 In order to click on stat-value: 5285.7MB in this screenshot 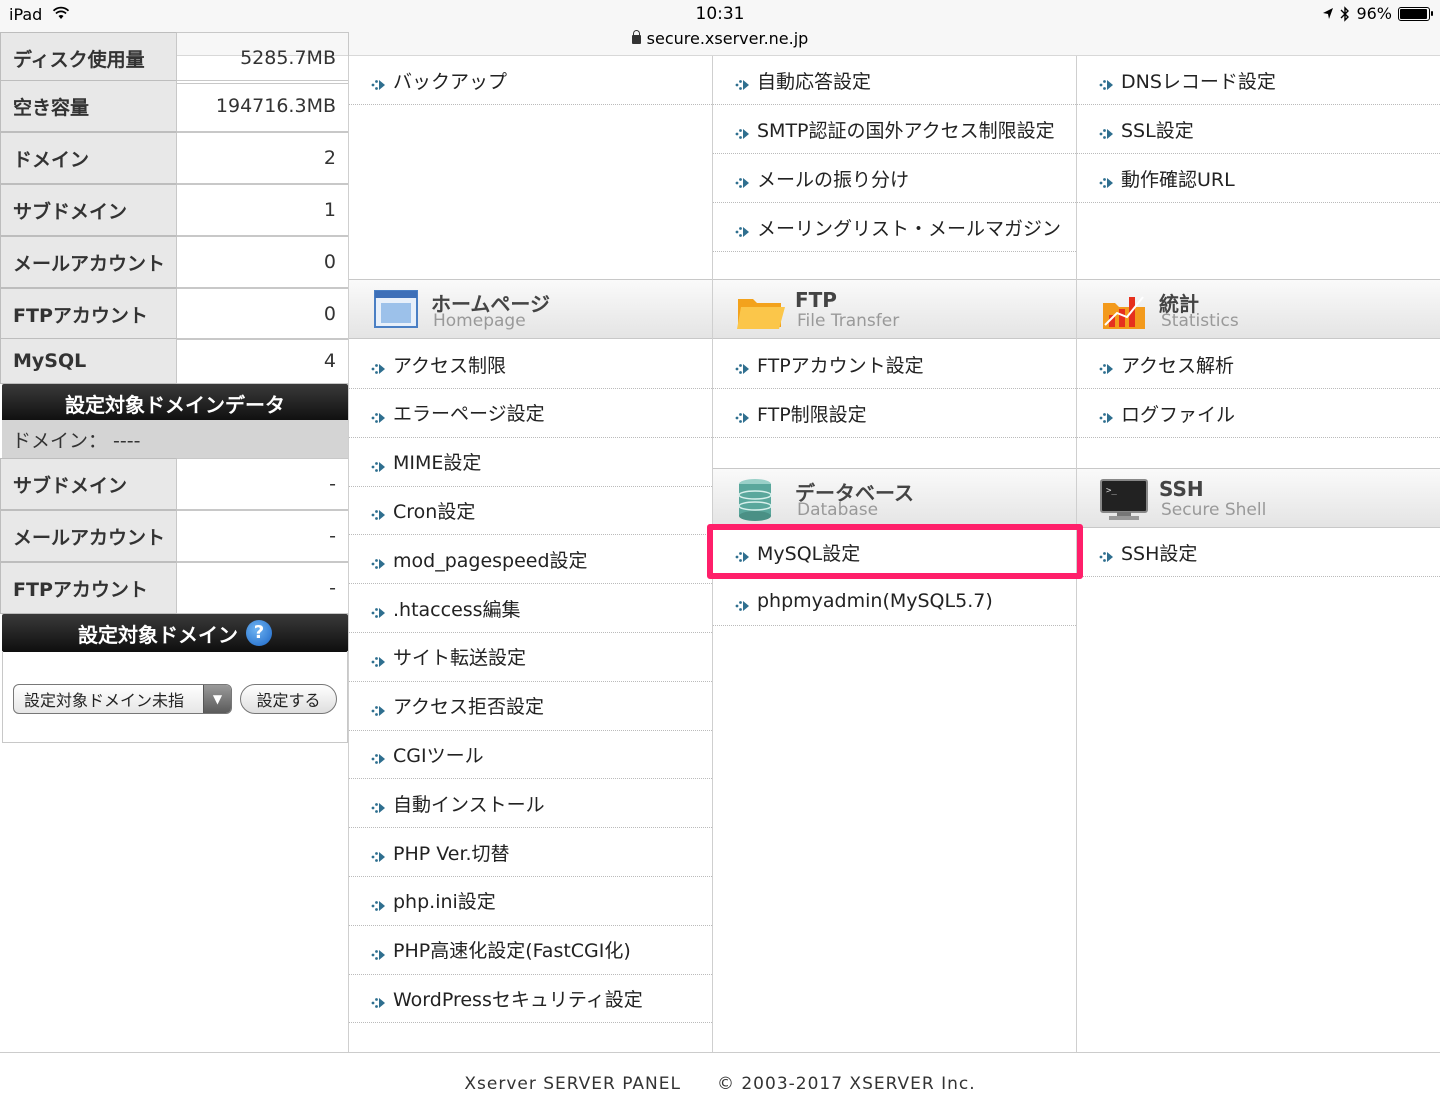, I will do `click(263, 58)`.